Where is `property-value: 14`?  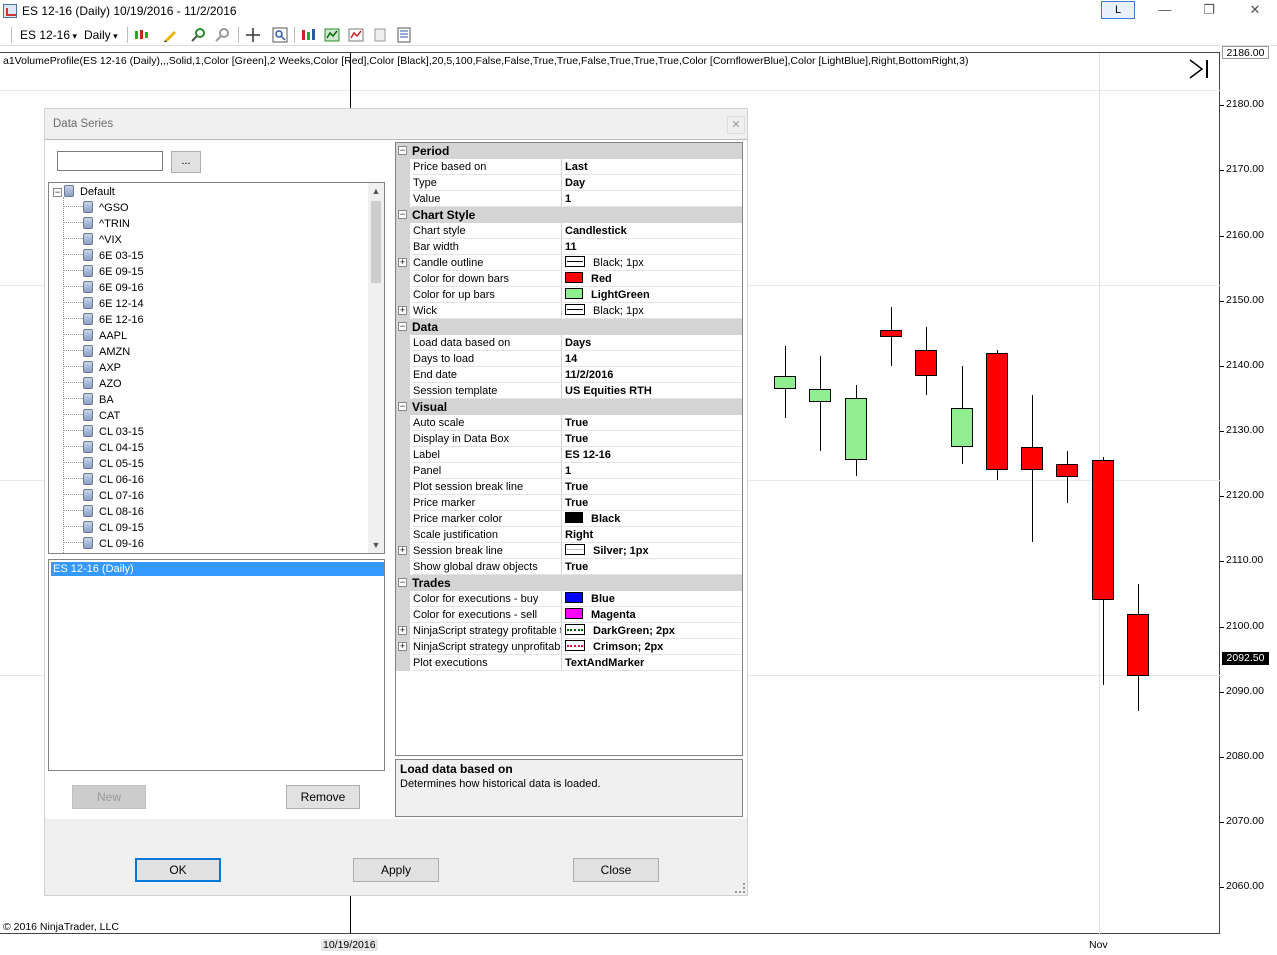 property-value: 14 is located at coordinates (652, 359).